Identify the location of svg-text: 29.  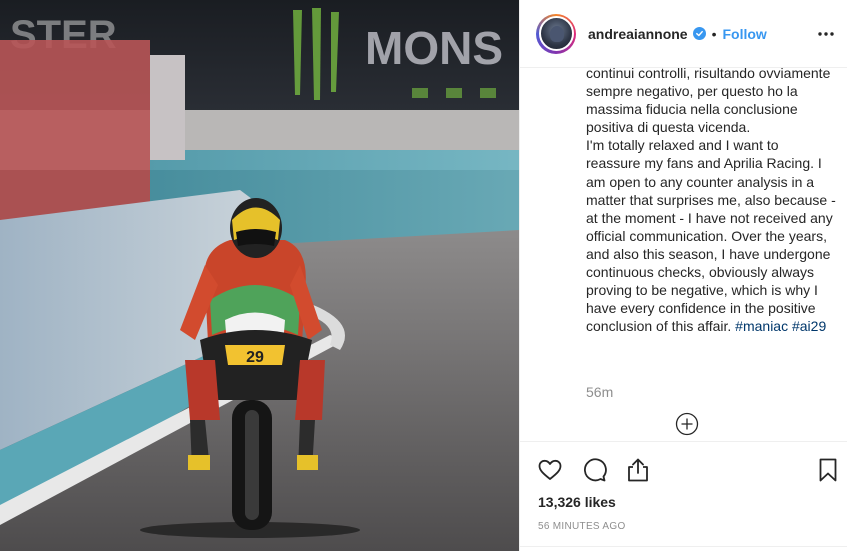
(255, 357).